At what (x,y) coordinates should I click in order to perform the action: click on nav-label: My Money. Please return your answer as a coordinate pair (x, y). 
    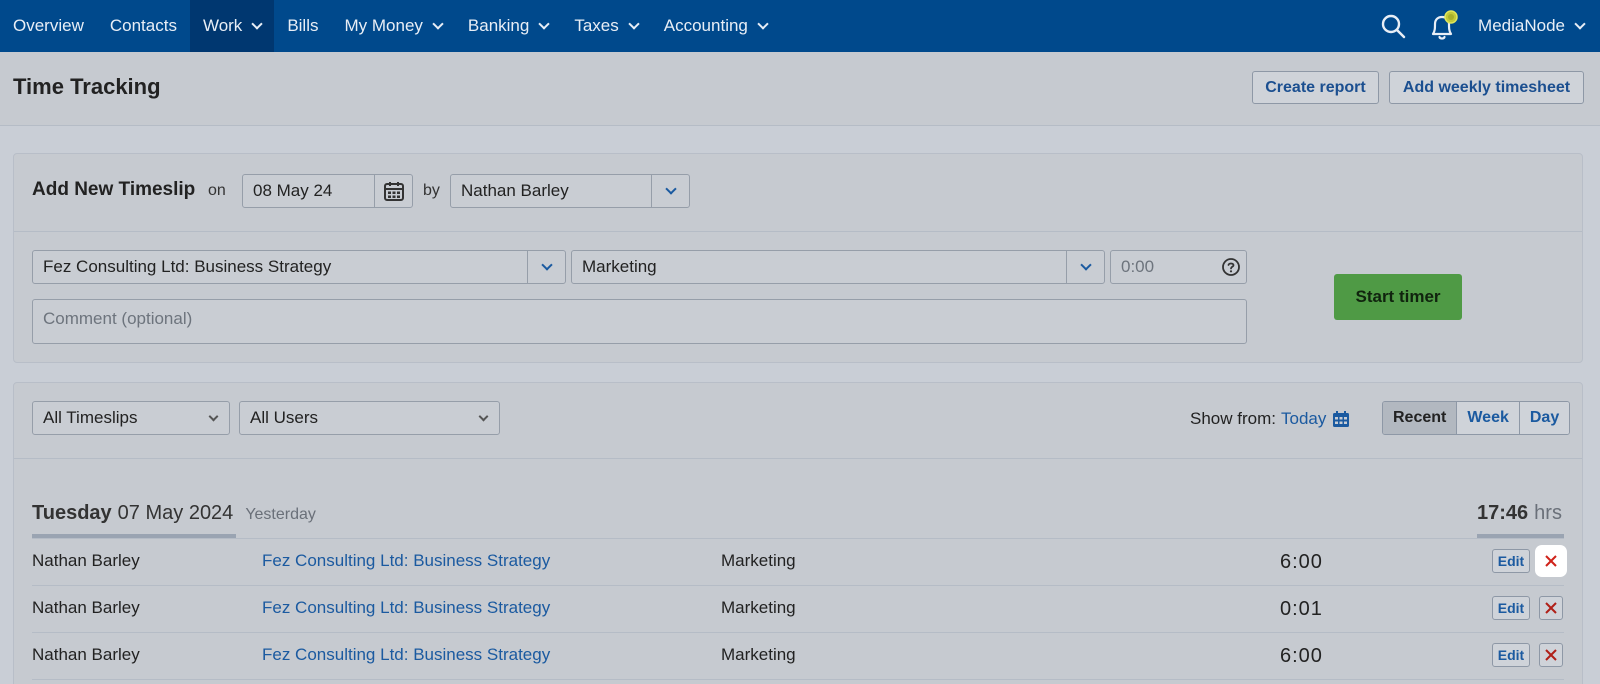
    Looking at the image, I should click on (383, 25).